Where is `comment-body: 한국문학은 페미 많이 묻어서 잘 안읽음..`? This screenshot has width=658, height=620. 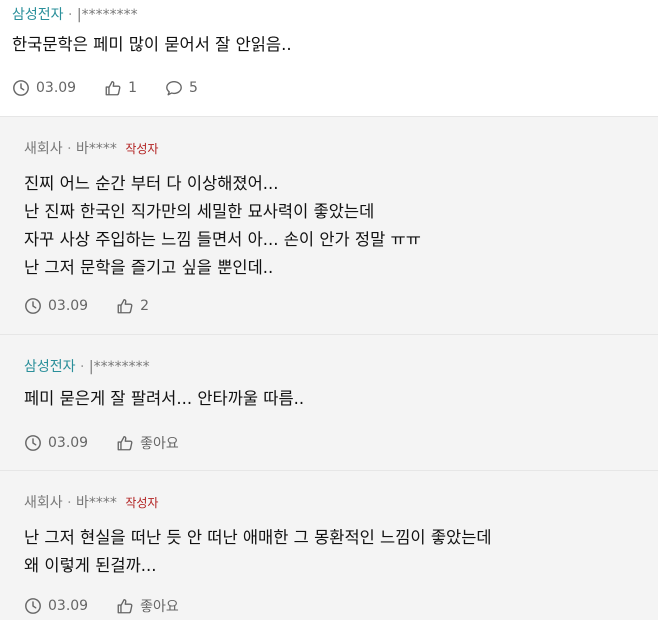 comment-body: 한국문학은 페미 많이 묻어서 잘 안읽음.. is located at coordinates (152, 45).